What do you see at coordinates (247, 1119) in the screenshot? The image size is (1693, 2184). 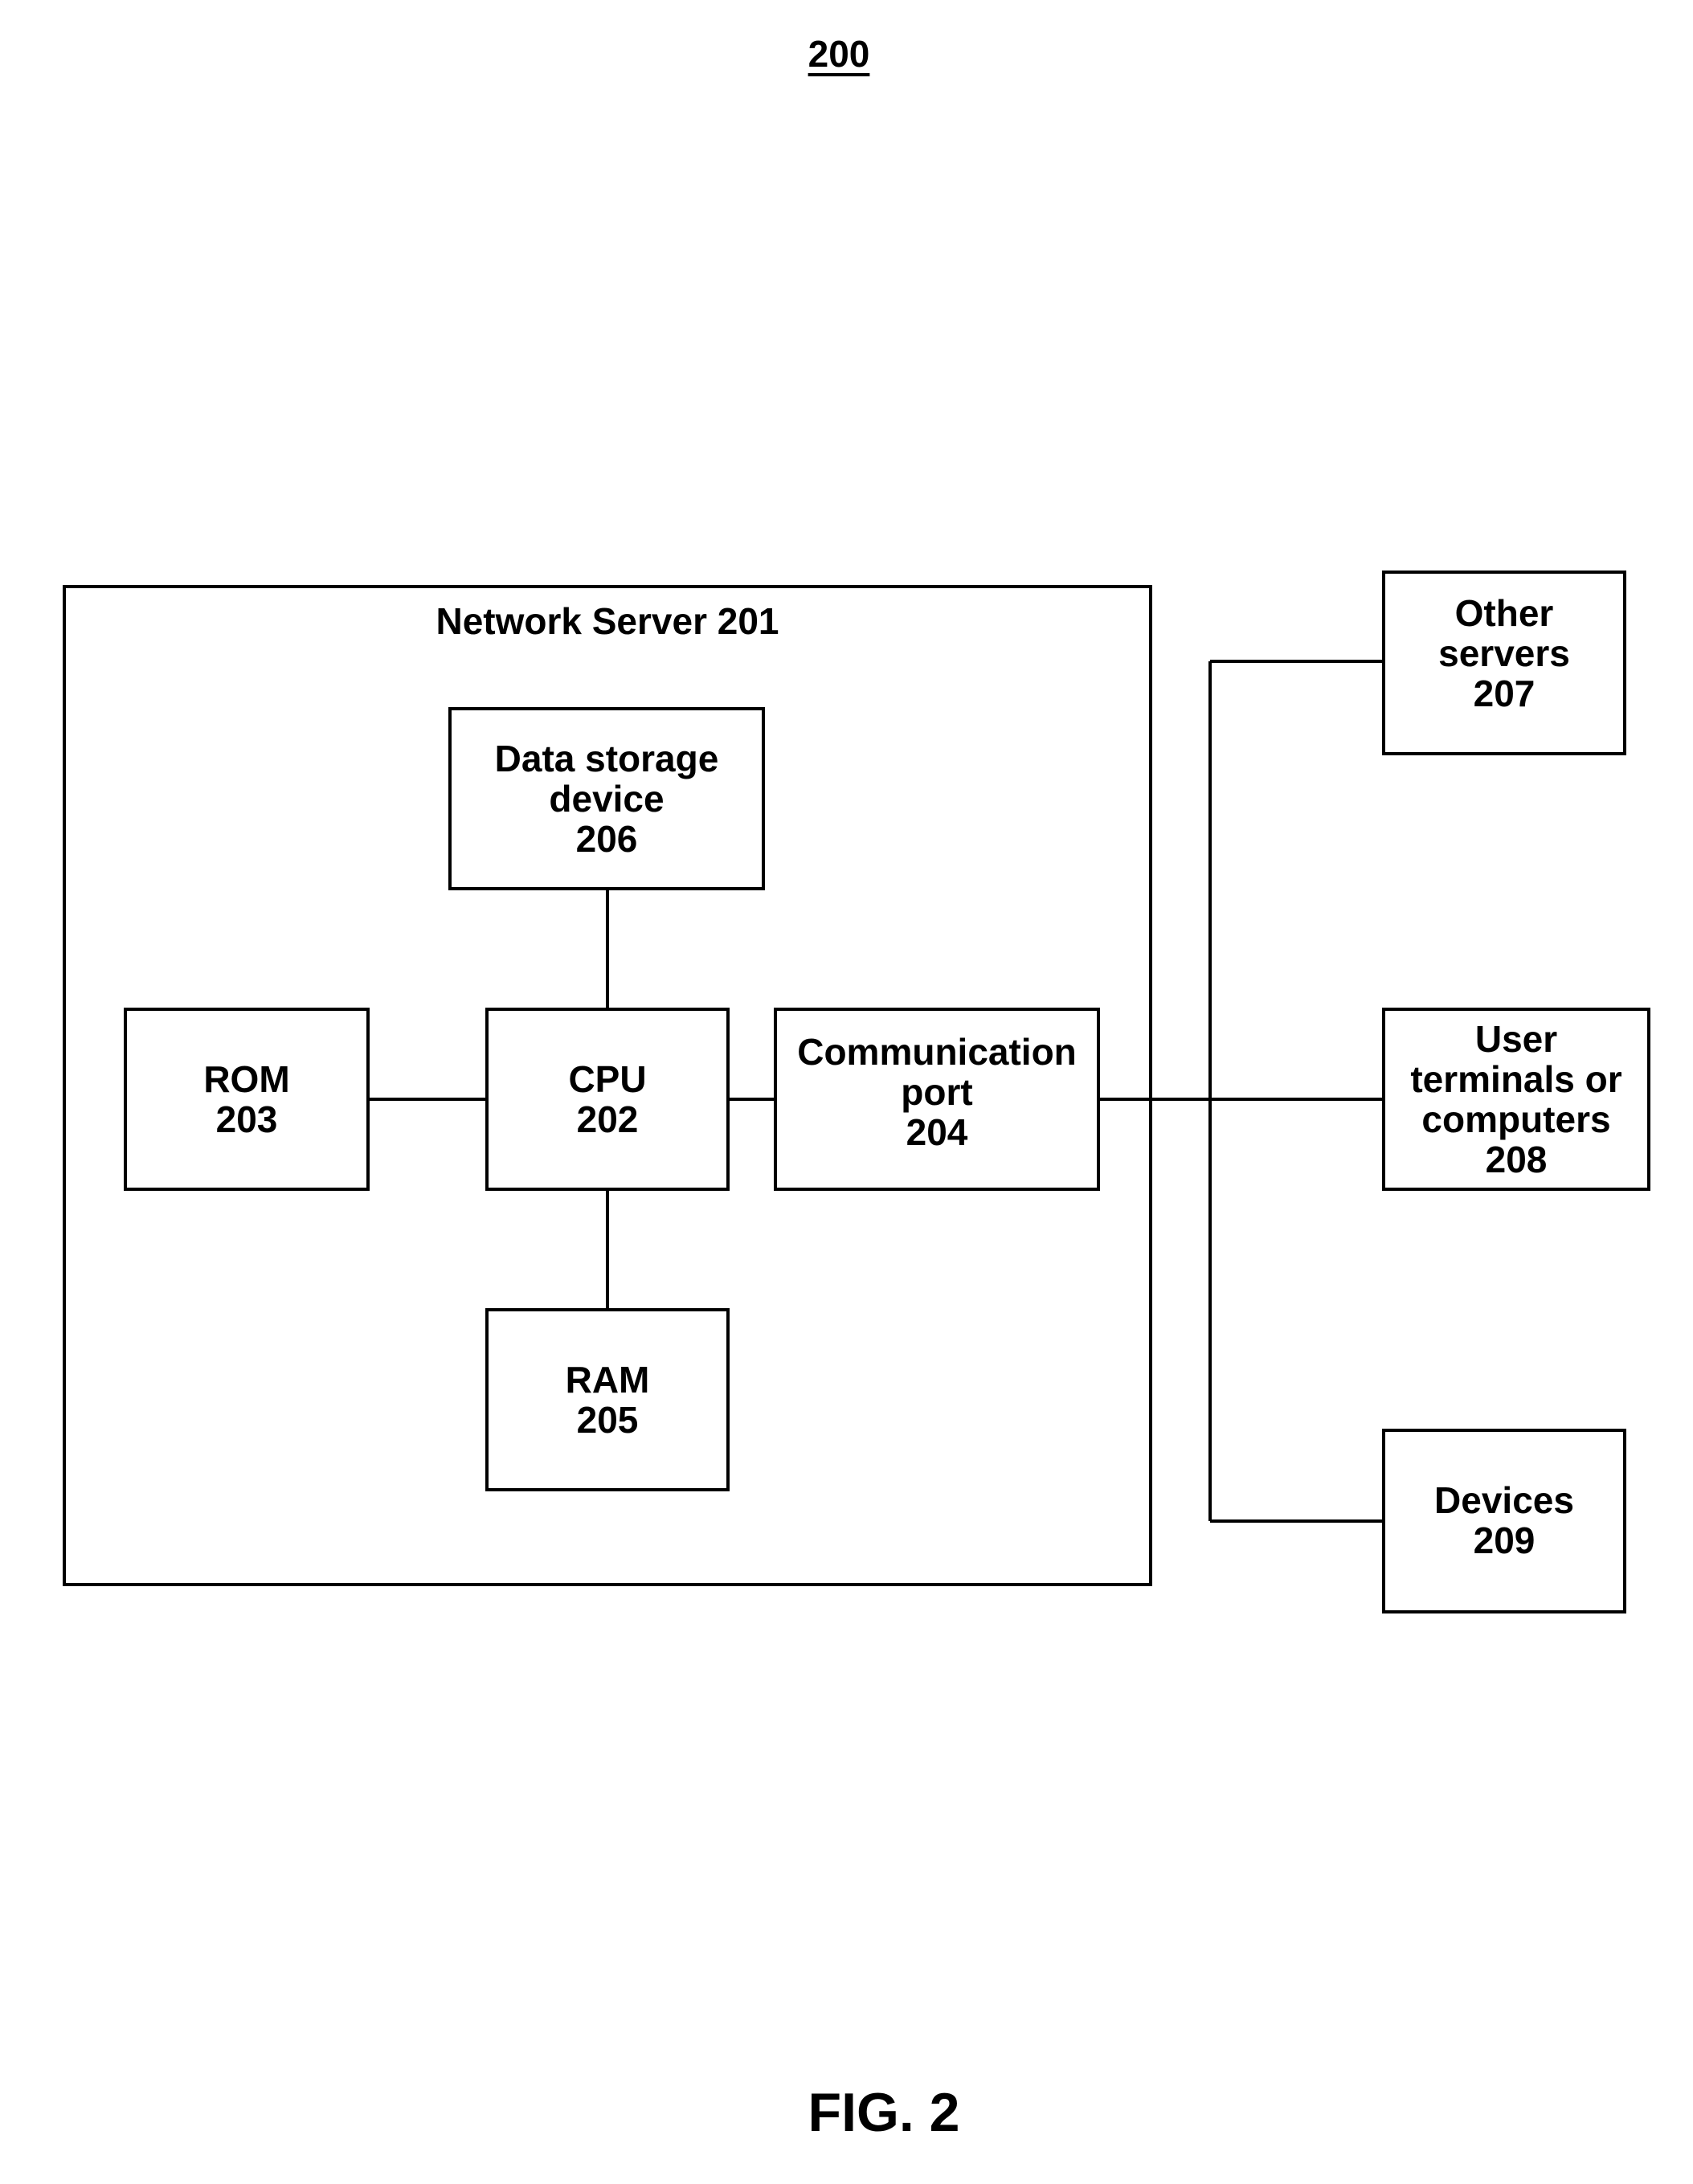 I see `box-label-line: 203` at bounding box center [247, 1119].